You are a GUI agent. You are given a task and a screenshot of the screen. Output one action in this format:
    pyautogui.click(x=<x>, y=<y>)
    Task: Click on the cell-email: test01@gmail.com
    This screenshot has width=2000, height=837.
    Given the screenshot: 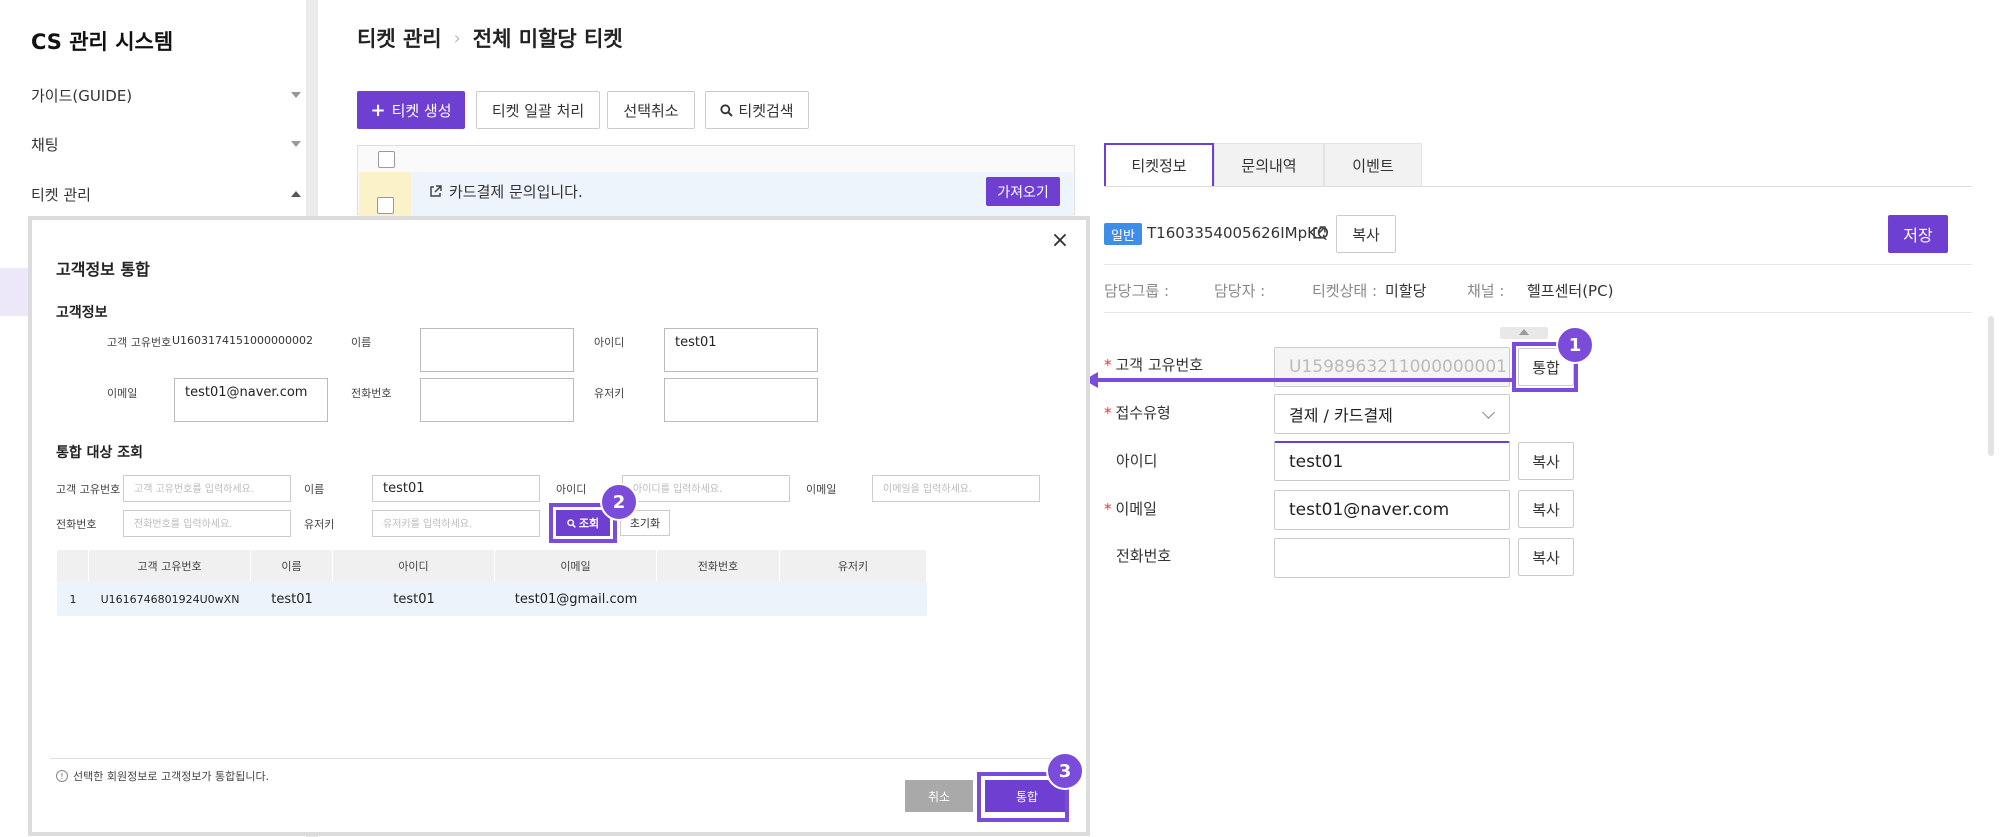 What is the action you would take?
    pyautogui.click(x=576, y=599)
    